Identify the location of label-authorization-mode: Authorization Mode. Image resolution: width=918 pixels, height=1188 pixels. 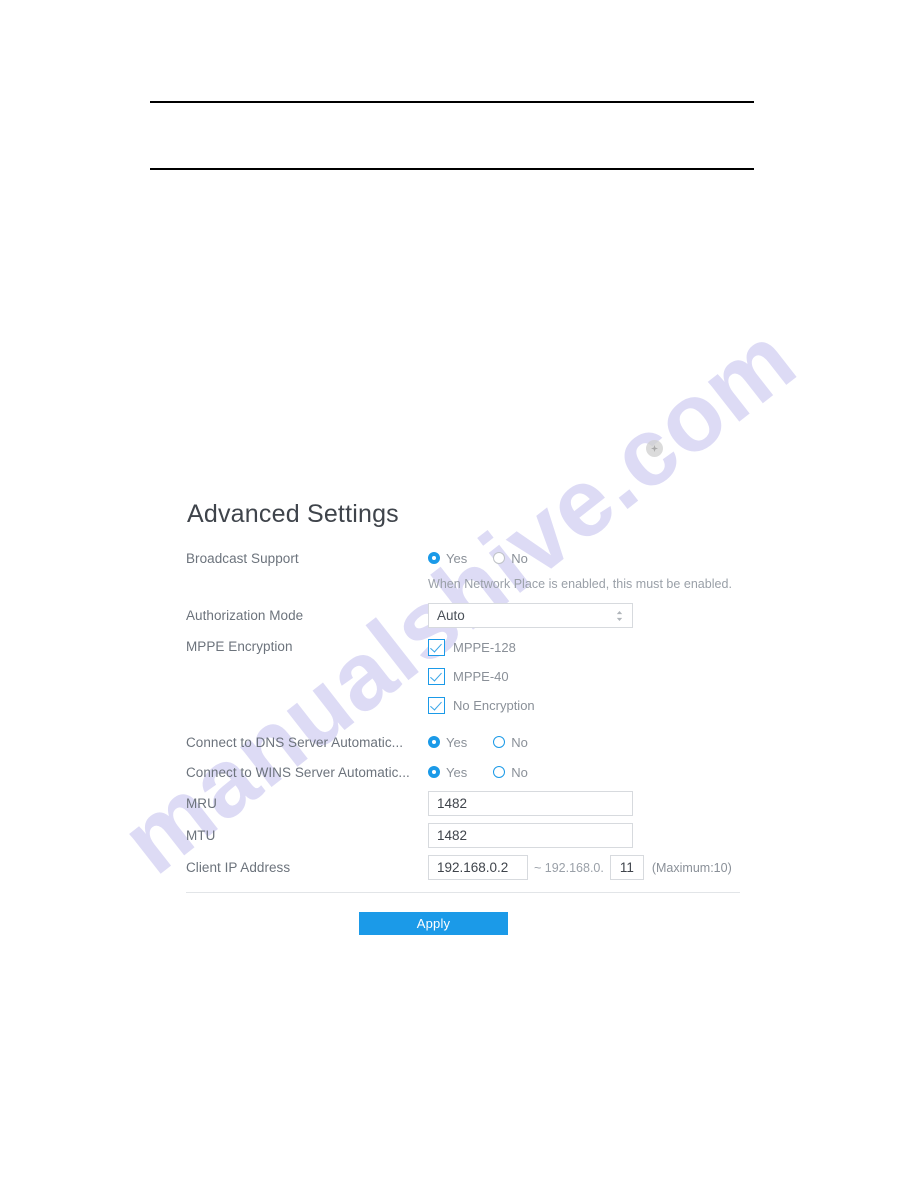
(245, 615).